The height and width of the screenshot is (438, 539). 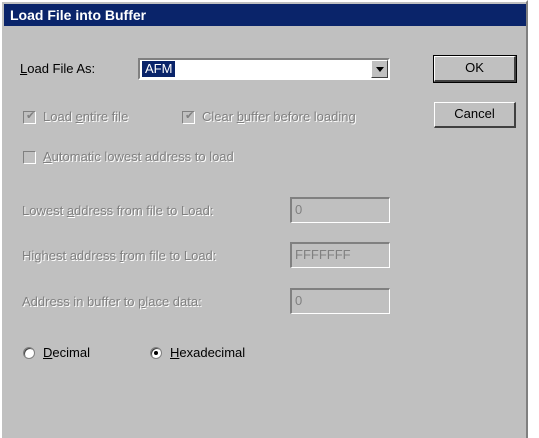 What do you see at coordinates (78, 15) in the screenshot?
I see `window-title: Load File into Buffer` at bounding box center [78, 15].